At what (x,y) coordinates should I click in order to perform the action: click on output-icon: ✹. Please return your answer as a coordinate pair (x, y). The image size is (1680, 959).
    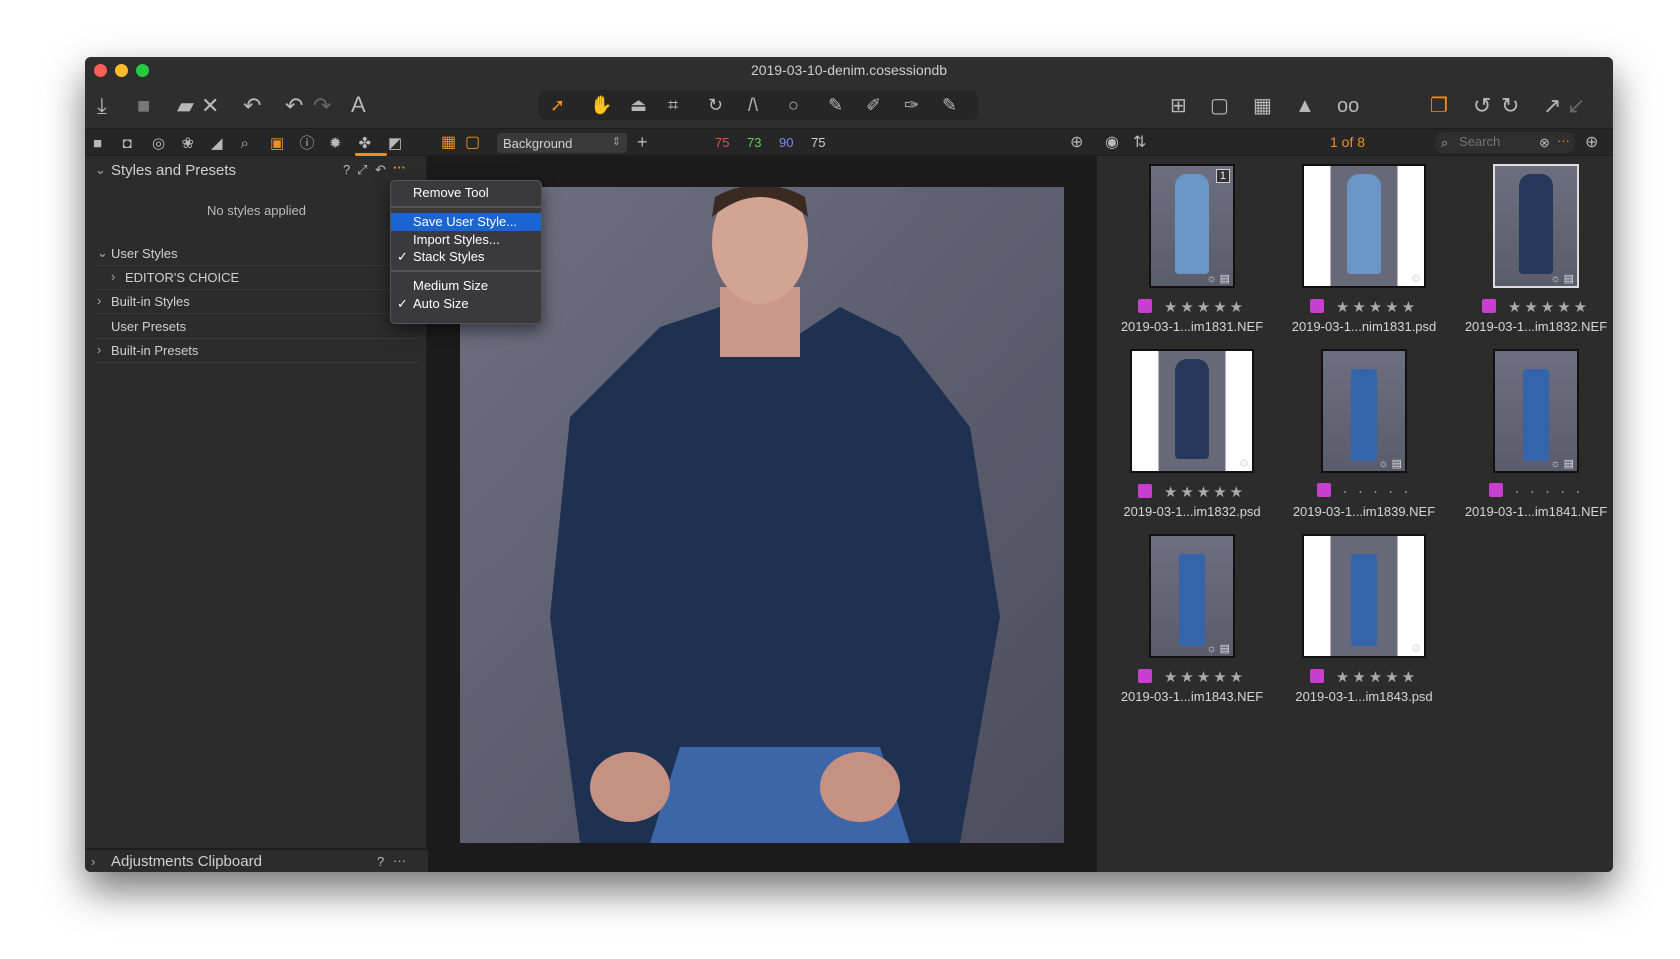
    Looking at the image, I should click on (335, 144).